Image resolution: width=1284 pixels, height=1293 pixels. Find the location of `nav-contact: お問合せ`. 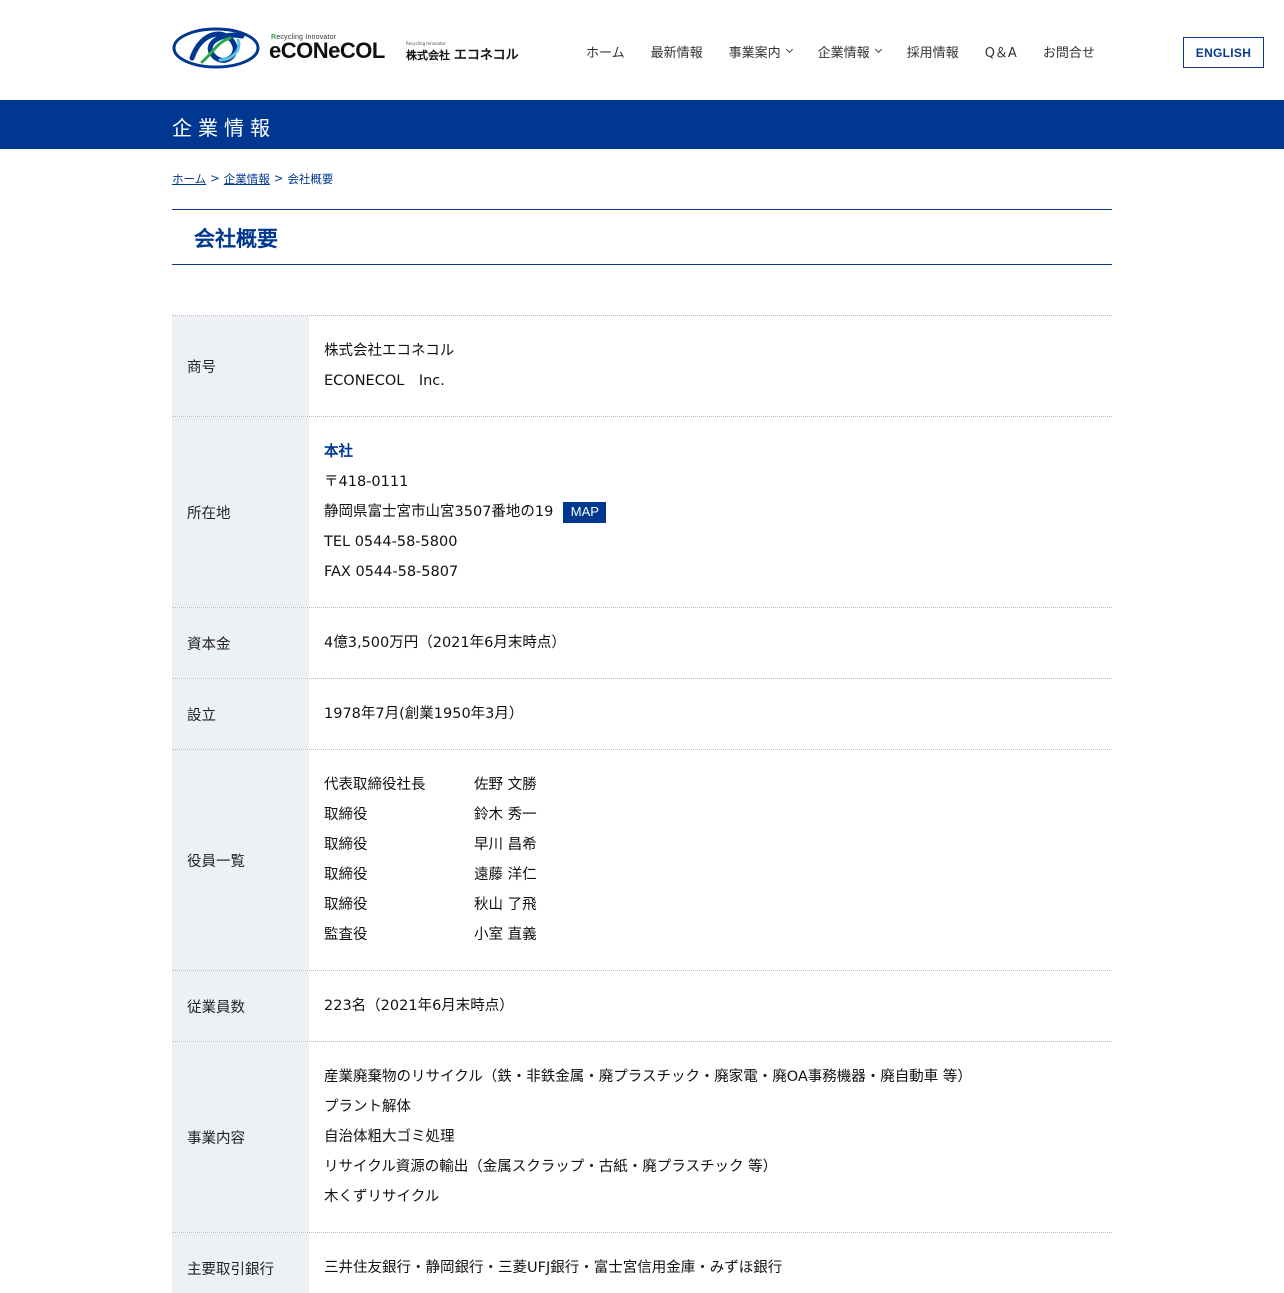

nav-contact: お問合せ is located at coordinates (1069, 51).